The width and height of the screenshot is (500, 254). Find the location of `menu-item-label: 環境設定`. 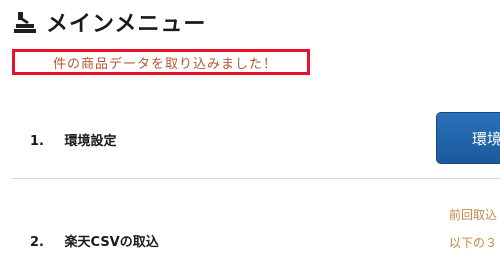

menu-item-label: 環境設定 is located at coordinates (90, 141).